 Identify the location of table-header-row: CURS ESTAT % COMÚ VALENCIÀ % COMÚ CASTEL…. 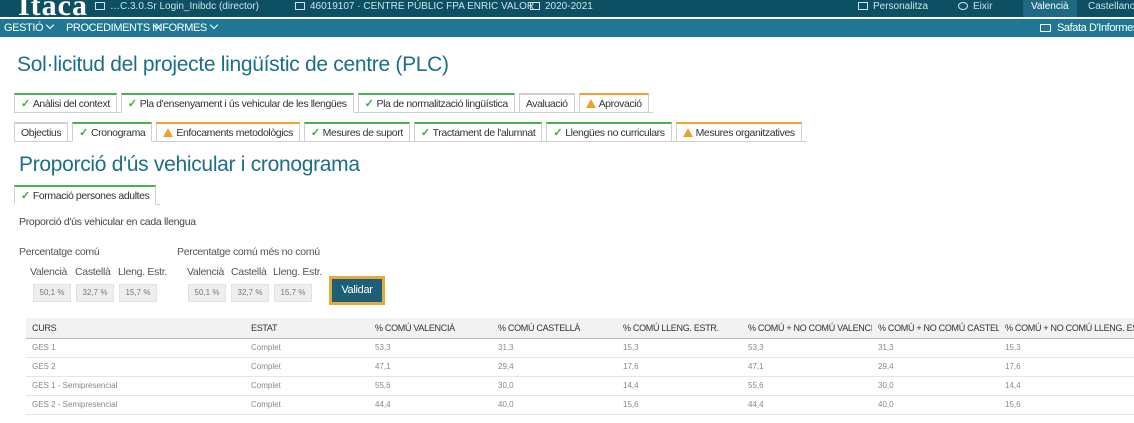
(580, 328).